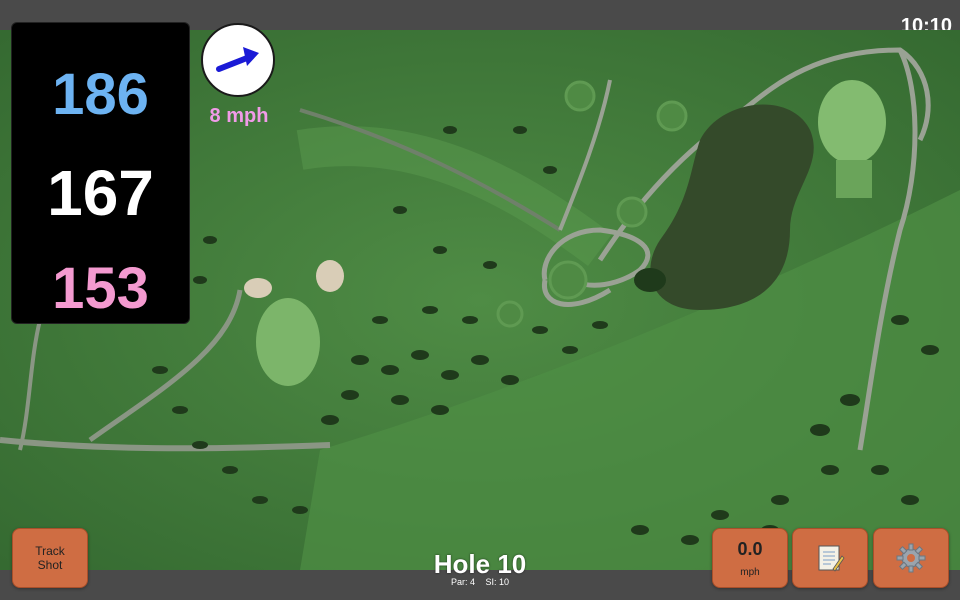  What do you see at coordinates (239, 116) in the screenshot?
I see `wind-speed: 8 mph` at bounding box center [239, 116].